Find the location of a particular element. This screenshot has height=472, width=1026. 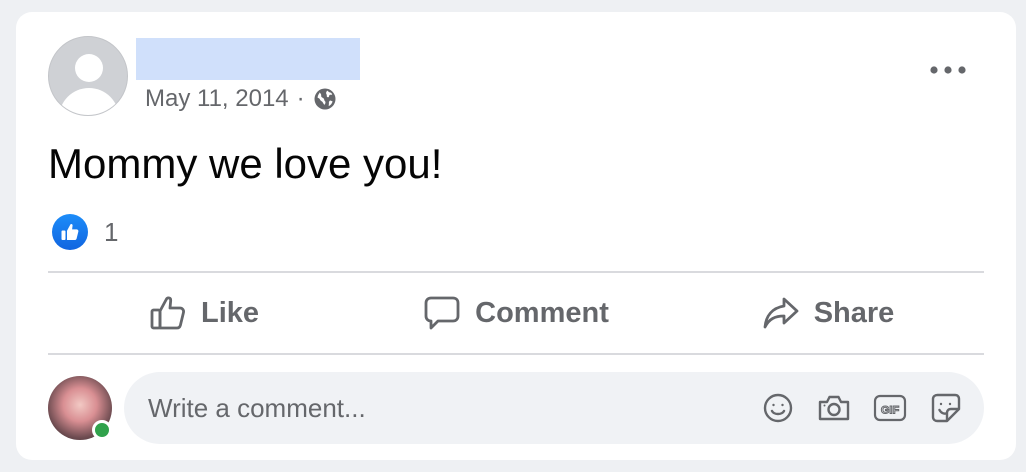

share-arrow-icon is located at coordinates (781, 313).